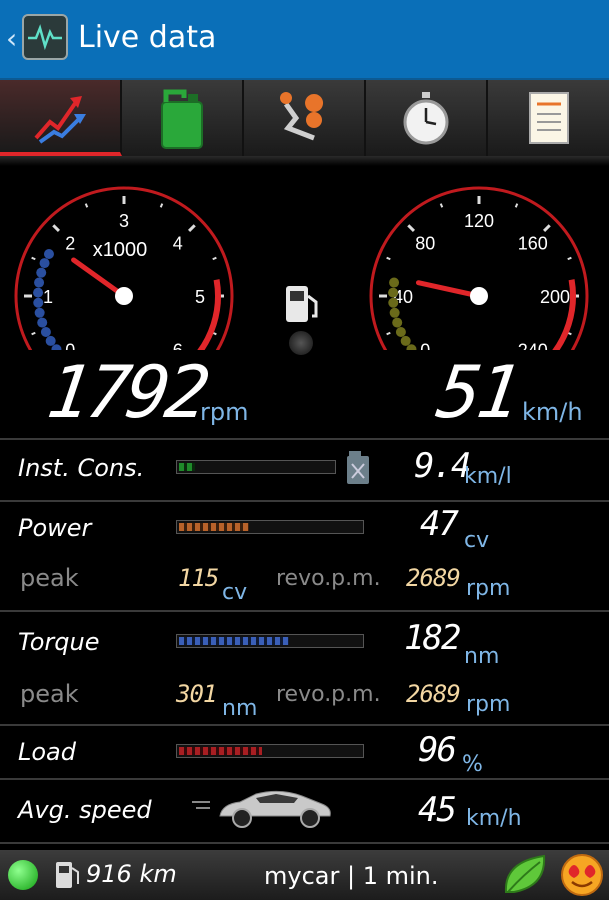 Image resolution: width=609 pixels, height=900 pixels. What do you see at coordinates (270, 751) in the screenshot?
I see `load-bar` at bounding box center [270, 751].